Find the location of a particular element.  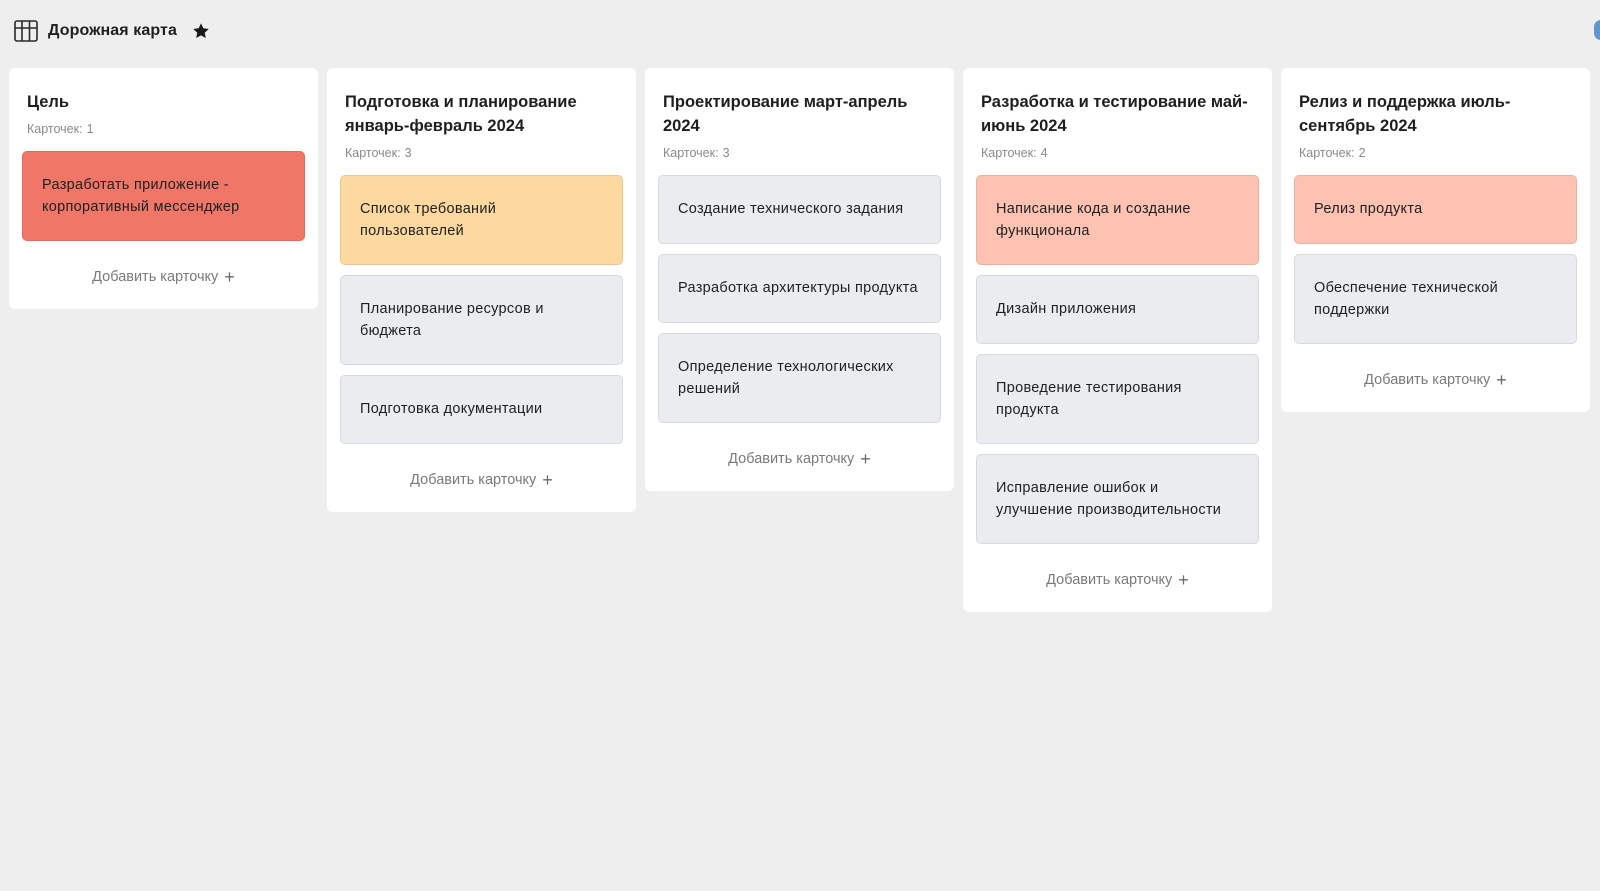

card-text: Планирование ресурсов и бюджета is located at coordinates (452, 320).